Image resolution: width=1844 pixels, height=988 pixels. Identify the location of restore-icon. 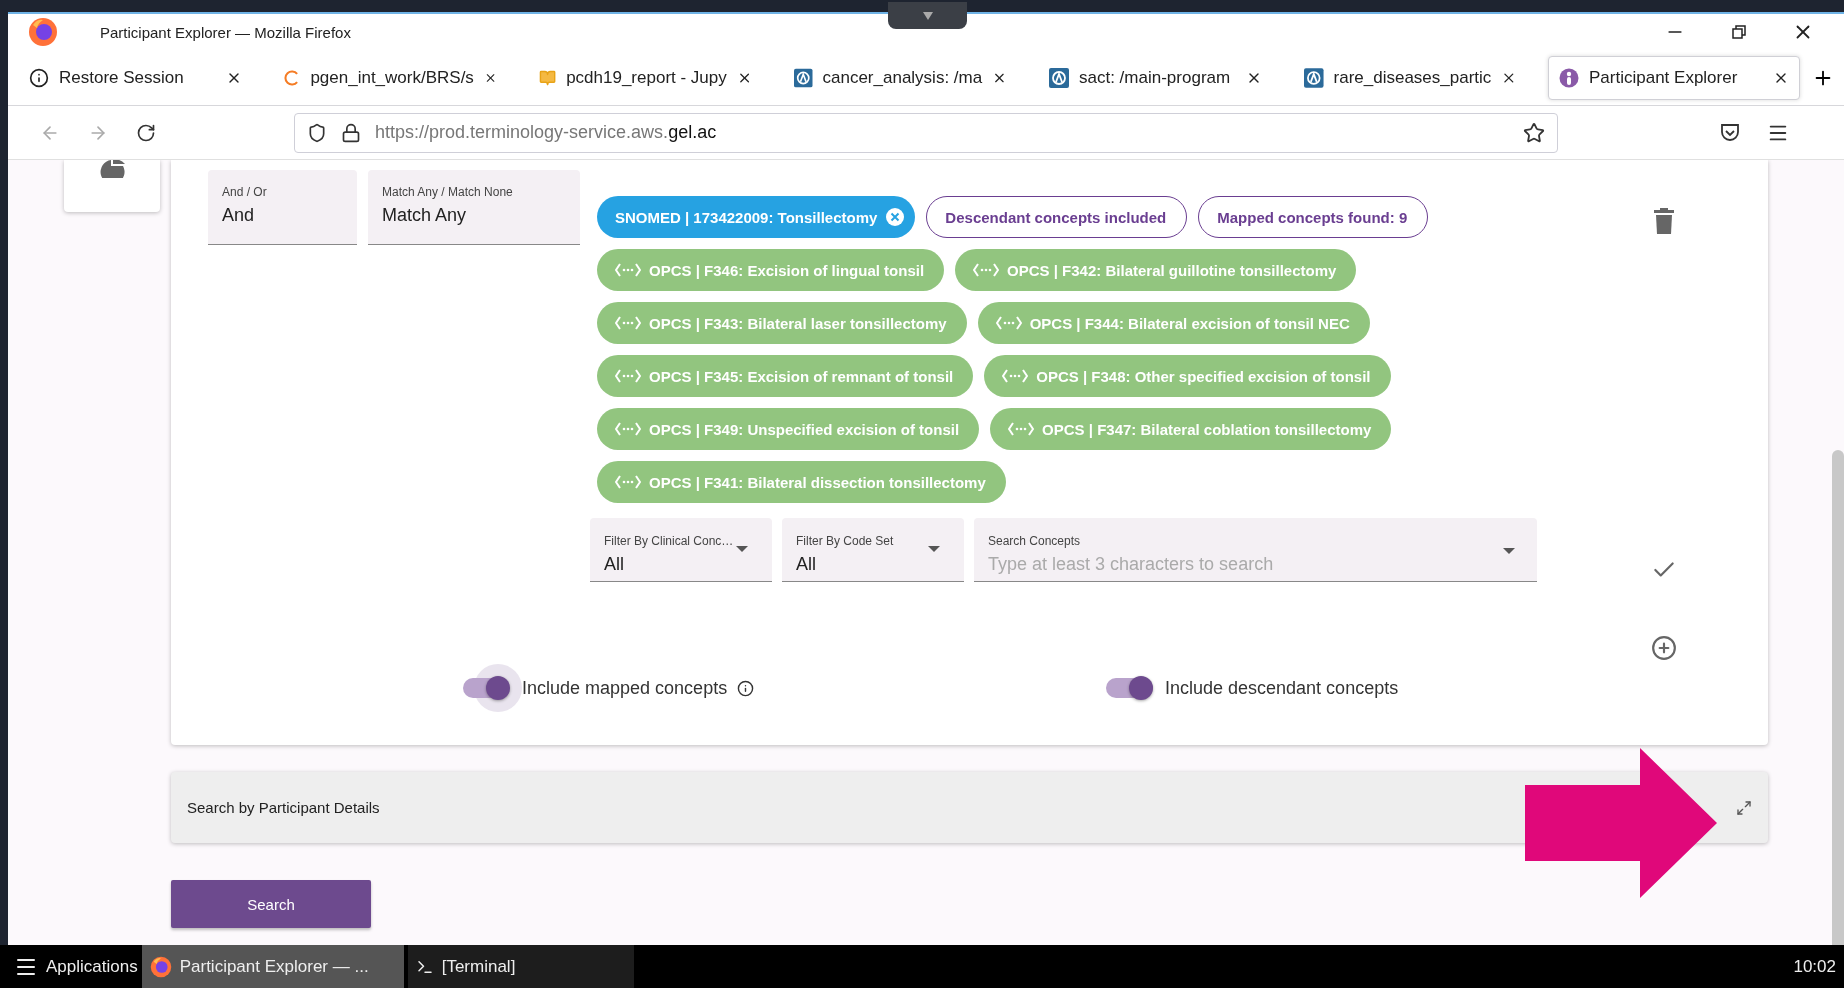
(1739, 32).